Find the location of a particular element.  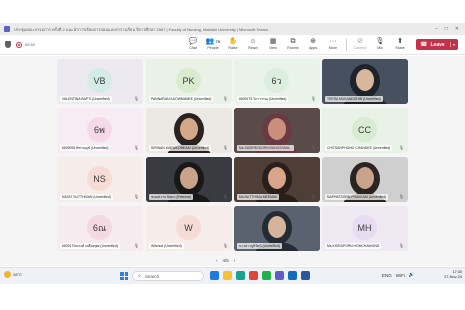

maximize-button: □ is located at coordinates (446, 29).